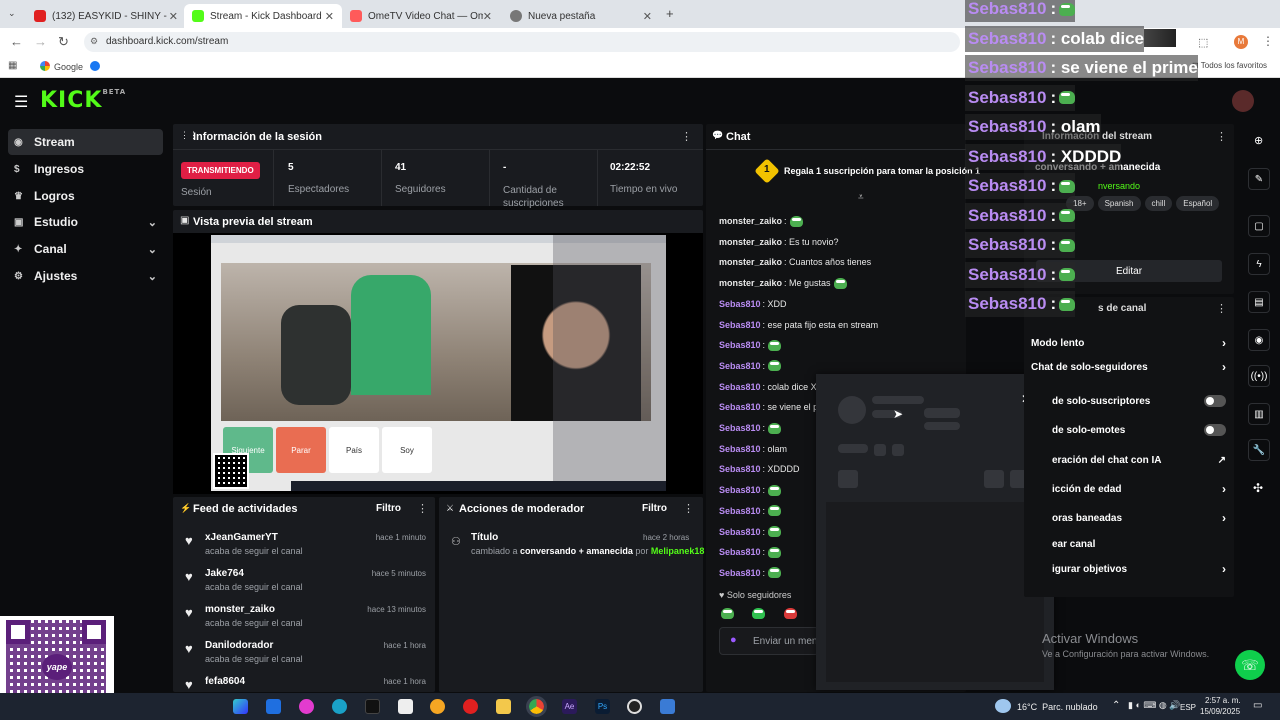  Describe the element at coordinates (1139, 460) in the screenshot. I see `channel-action-item: eración del chat con IA ↗` at that location.